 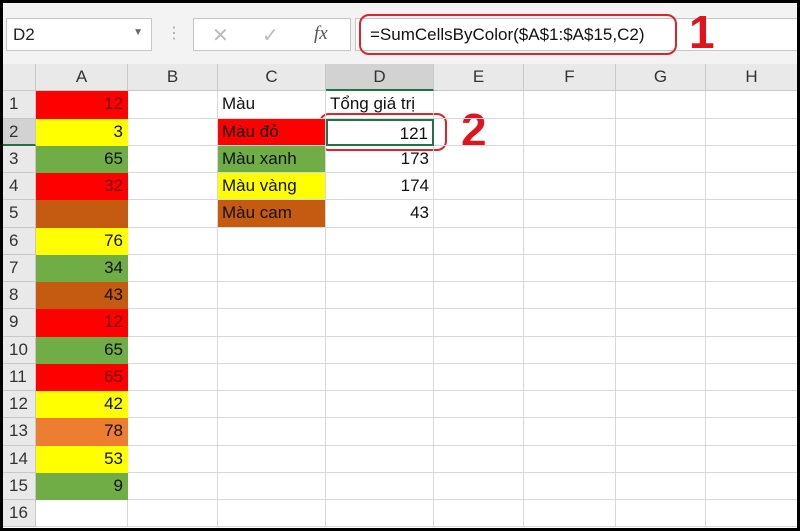 I want to click on cell-E5, so click(x=479, y=214).